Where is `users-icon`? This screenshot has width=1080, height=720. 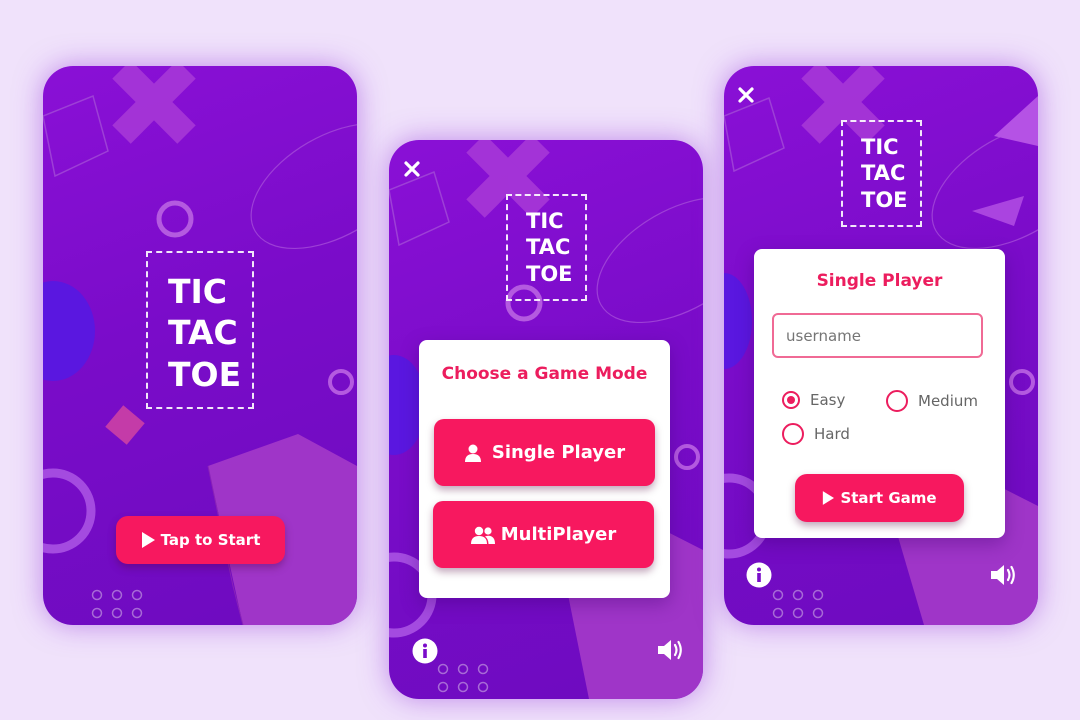
users-icon is located at coordinates (482, 535).